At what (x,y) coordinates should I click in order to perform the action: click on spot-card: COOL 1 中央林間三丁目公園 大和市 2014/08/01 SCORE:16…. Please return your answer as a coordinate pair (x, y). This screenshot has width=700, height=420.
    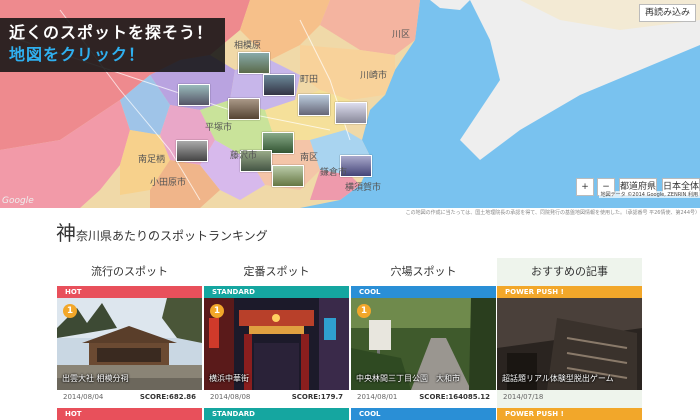
    Looking at the image, I should click on (423, 345).